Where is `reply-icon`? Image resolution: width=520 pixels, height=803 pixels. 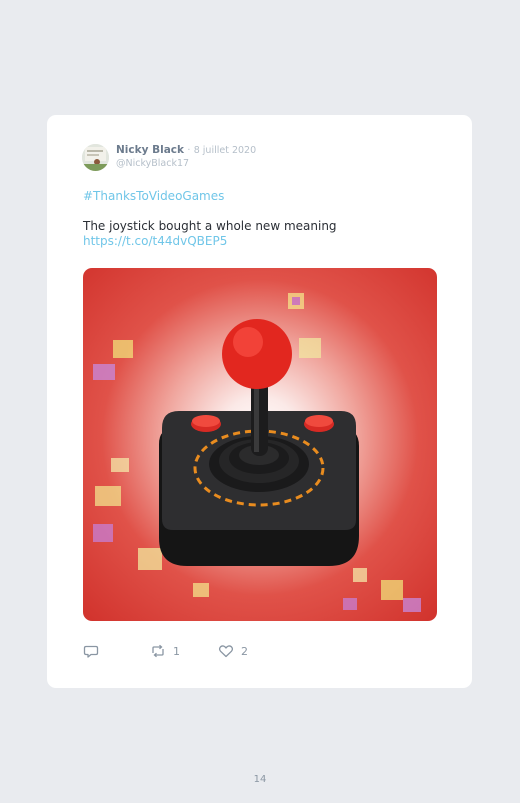
reply-icon is located at coordinates (91, 651).